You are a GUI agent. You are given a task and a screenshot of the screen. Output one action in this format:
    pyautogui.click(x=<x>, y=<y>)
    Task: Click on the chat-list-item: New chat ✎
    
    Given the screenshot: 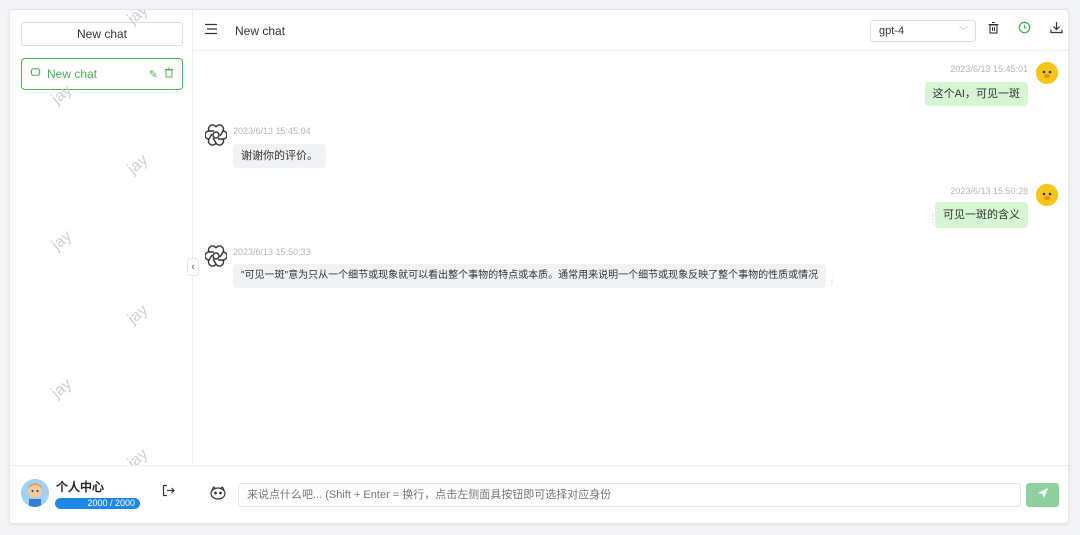 What is the action you would take?
    pyautogui.click(x=102, y=74)
    